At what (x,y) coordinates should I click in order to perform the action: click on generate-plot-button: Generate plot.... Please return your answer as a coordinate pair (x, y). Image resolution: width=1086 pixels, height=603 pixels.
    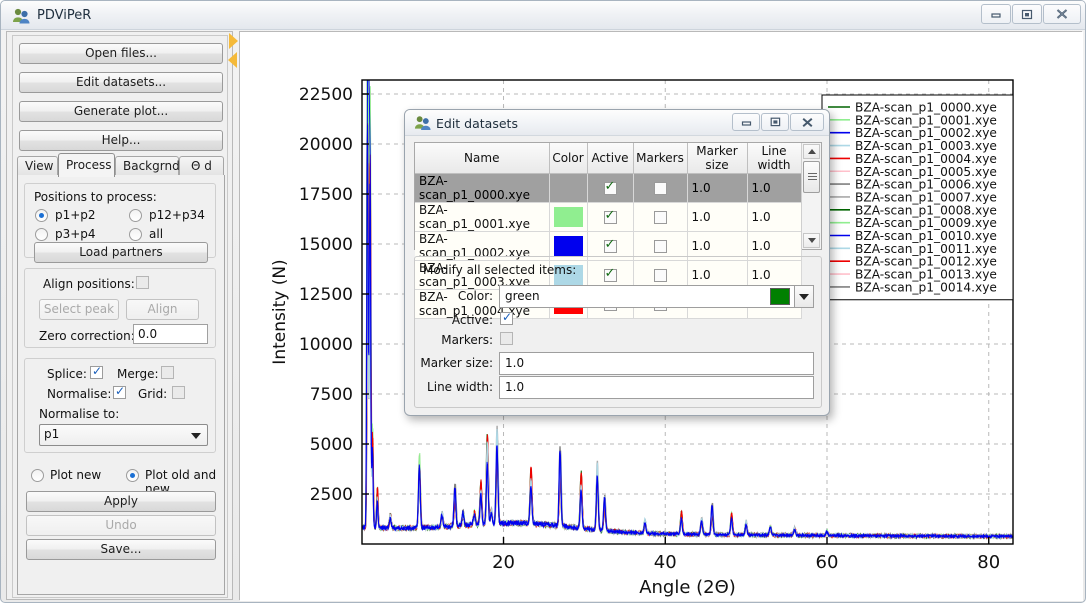
    Looking at the image, I should click on (121, 111).